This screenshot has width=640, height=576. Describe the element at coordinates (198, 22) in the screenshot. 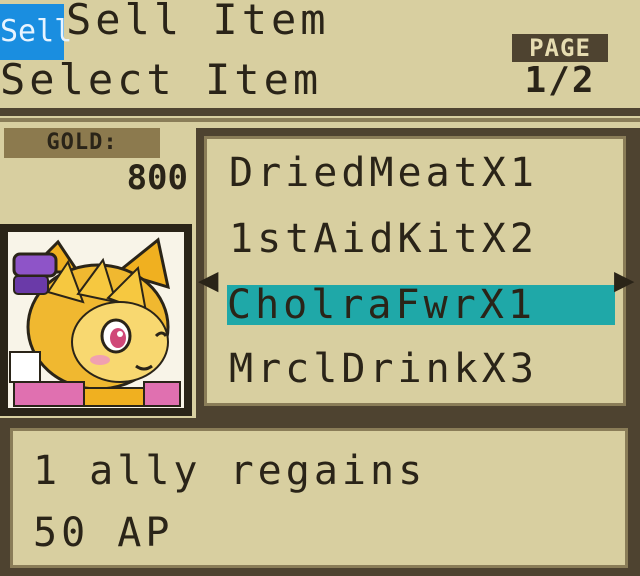

I see `screen-title: Sell Item` at that location.